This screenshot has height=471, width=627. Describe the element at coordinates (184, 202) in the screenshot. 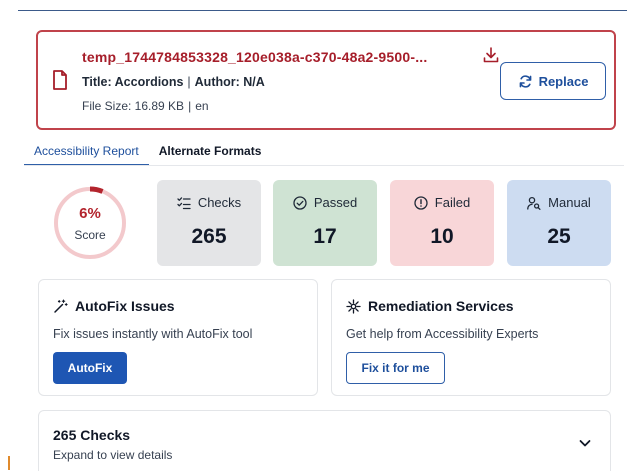

I see `checklist-icon` at that location.